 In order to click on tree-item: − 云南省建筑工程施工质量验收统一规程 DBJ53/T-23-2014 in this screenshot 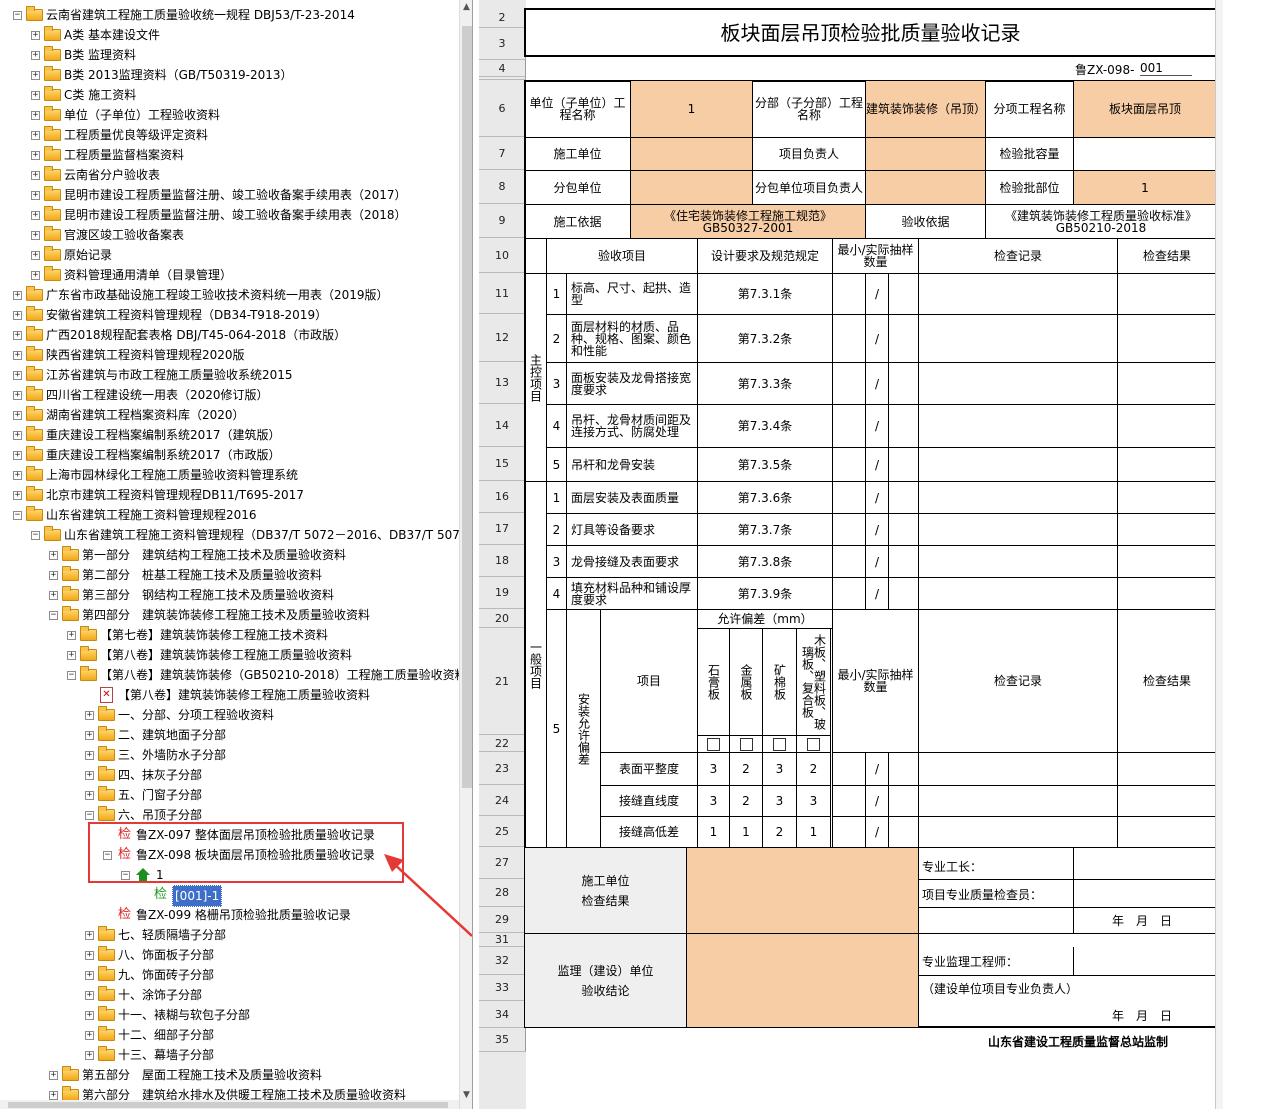, I will do `click(230, 15)`.